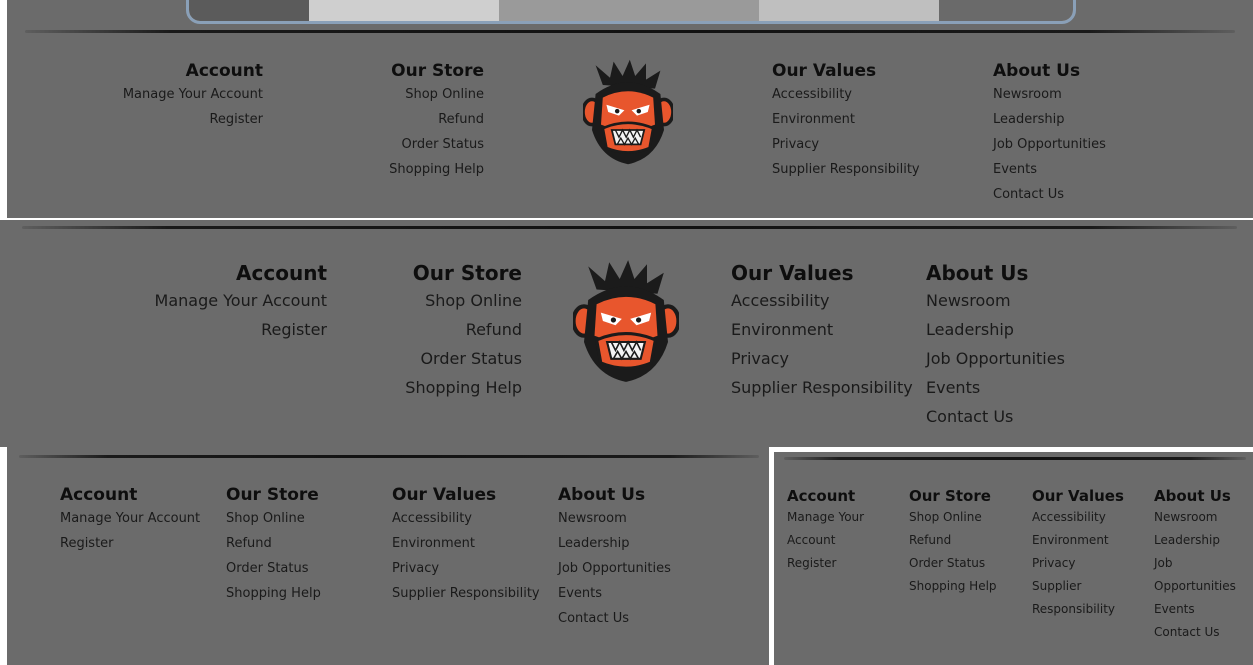 Image resolution: width=1253 pixels, height=665 pixels. Describe the element at coordinates (1078, 609) in the screenshot. I see `supplier-responsibility-link-cont: Responsibility` at that location.